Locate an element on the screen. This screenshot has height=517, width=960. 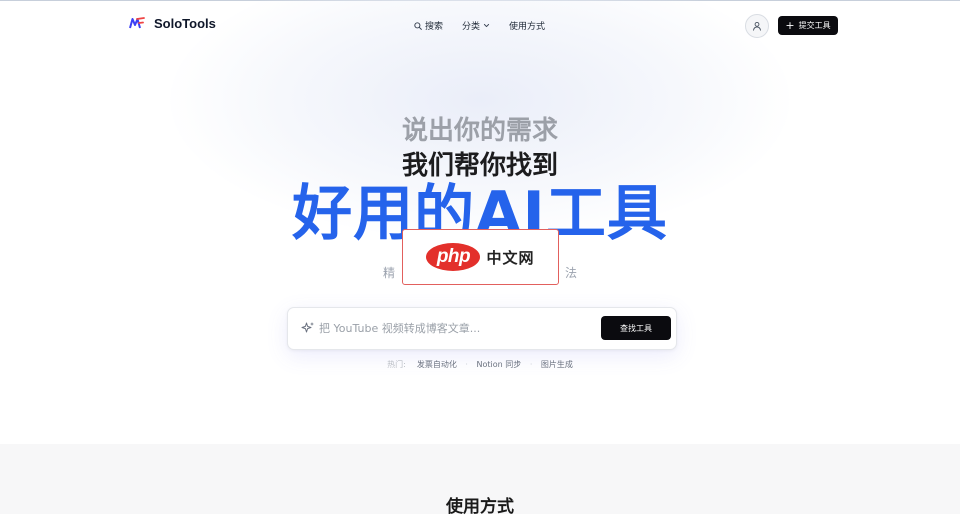
hero-subtitle-right: 法 is located at coordinates (571, 273).